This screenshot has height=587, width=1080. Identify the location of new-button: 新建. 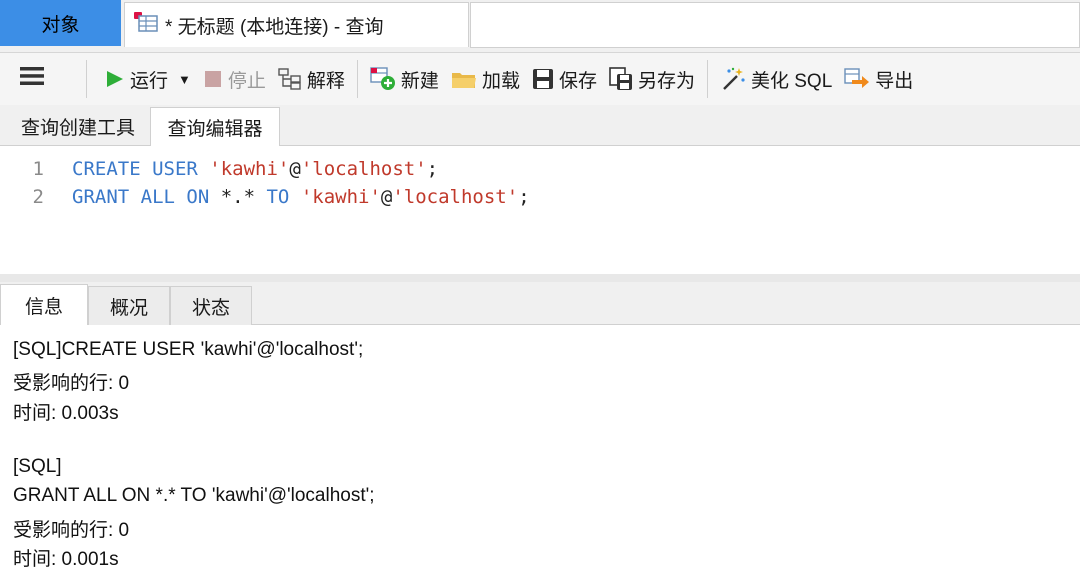
(404, 79).